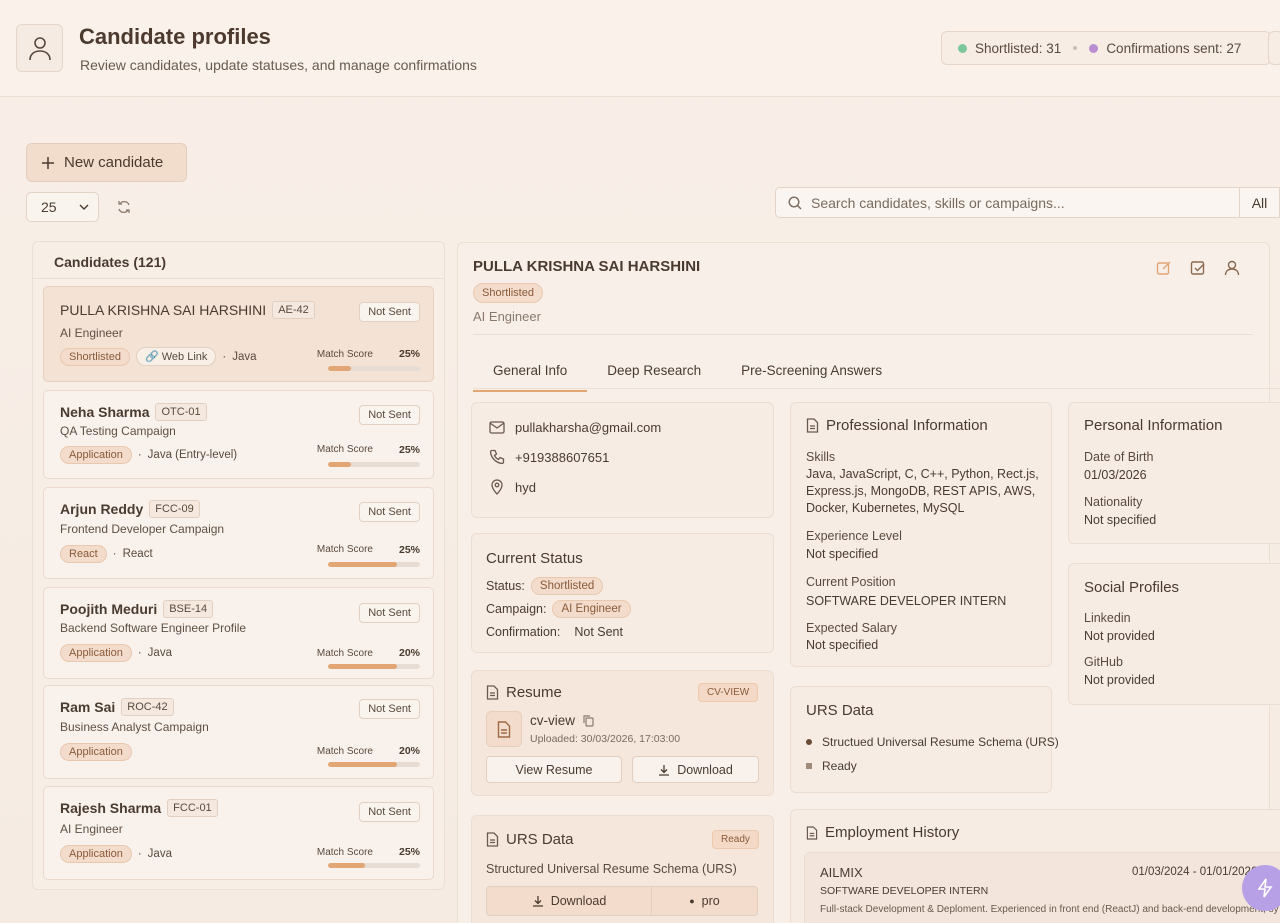  Describe the element at coordinates (839, 766) in the screenshot. I see `urs-item-label: Ready` at that location.